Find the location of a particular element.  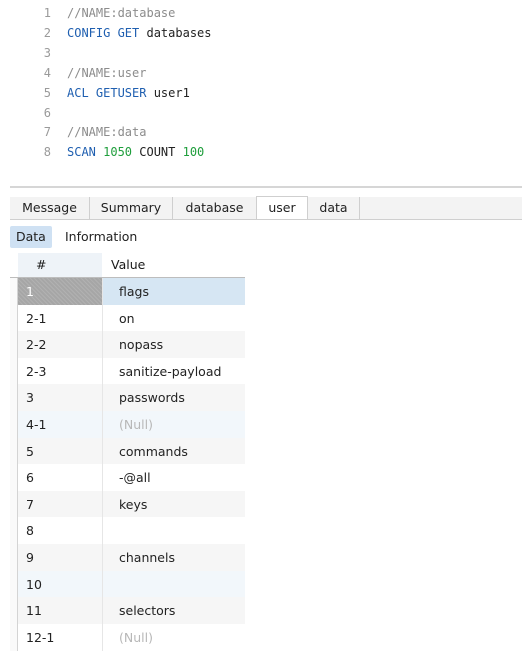

code-token: user1 is located at coordinates (171, 92).